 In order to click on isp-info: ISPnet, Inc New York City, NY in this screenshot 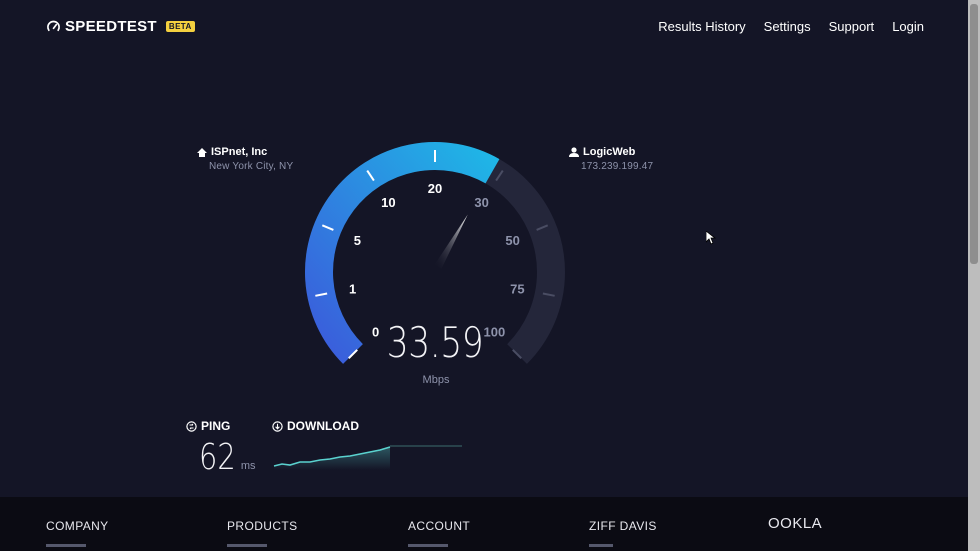, I will do `click(245, 159)`.